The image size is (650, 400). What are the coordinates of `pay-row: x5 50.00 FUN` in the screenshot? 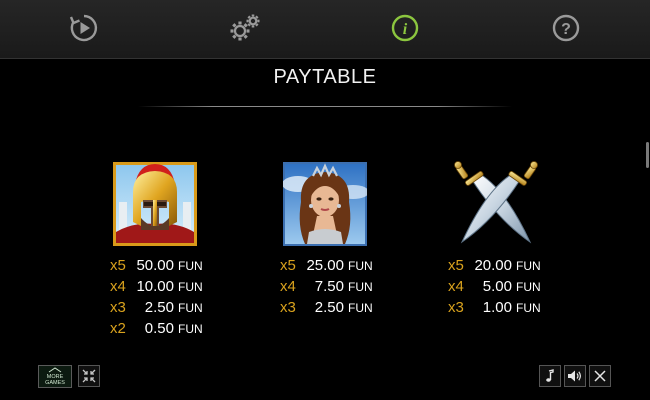 It's located at (160, 267).